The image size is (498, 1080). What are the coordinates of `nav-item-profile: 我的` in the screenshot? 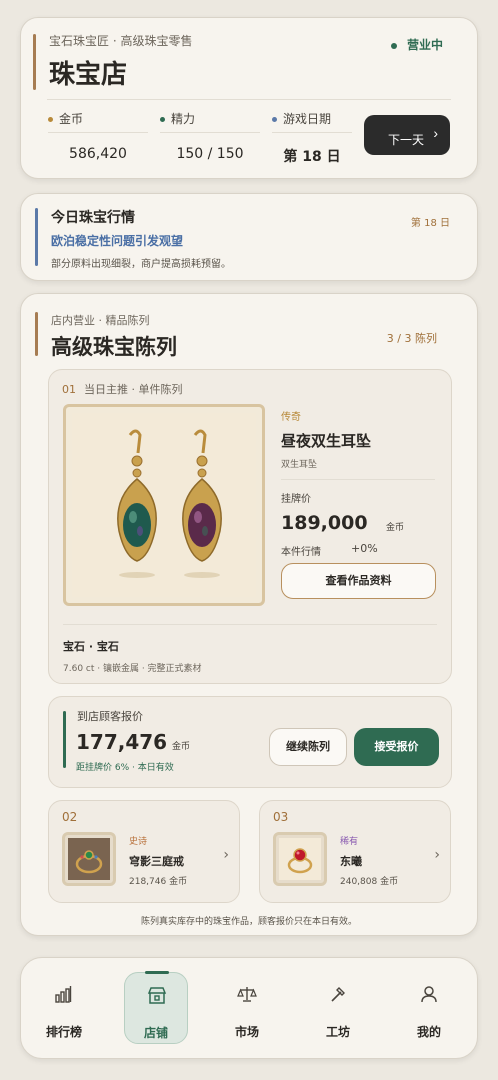 It's located at (429, 1008).